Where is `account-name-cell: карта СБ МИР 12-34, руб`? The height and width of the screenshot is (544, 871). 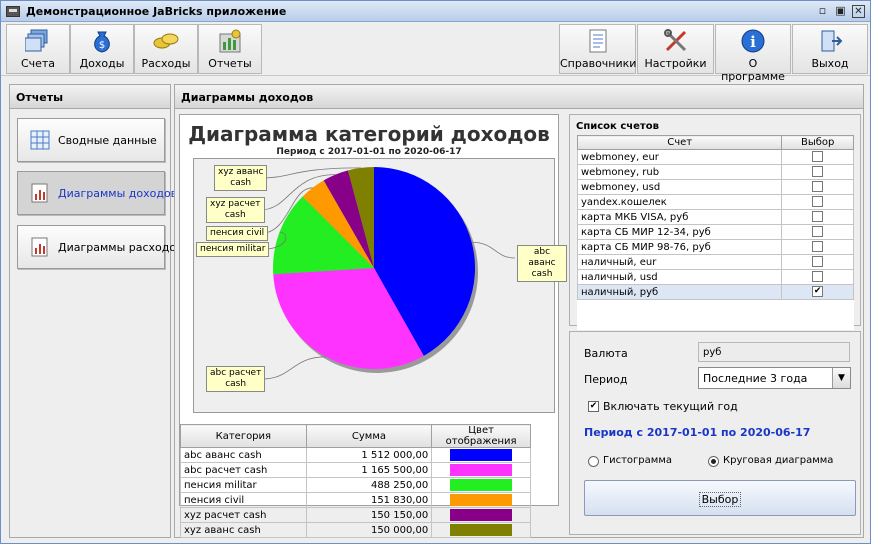
account-name-cell: карта СБ МИР 12-34, руб is located at coordinates (679, 232).